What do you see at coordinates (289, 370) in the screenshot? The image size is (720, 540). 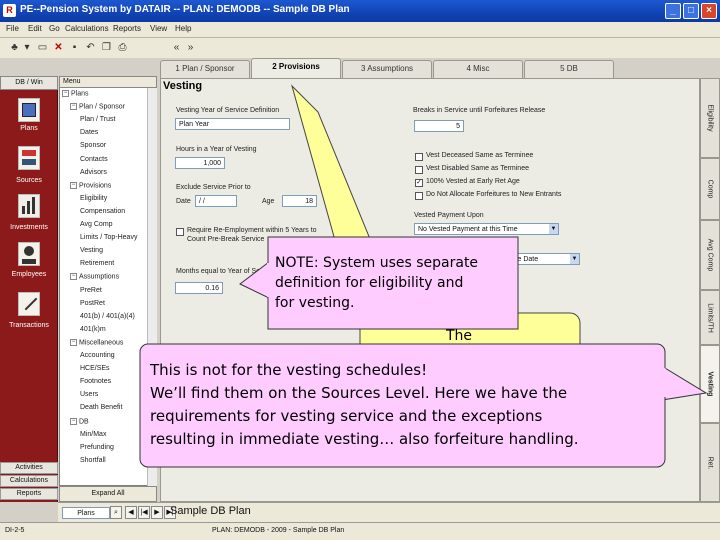 I see `note2-line1: This is not for the vesting schedules!` at bounding box center [289, 370].